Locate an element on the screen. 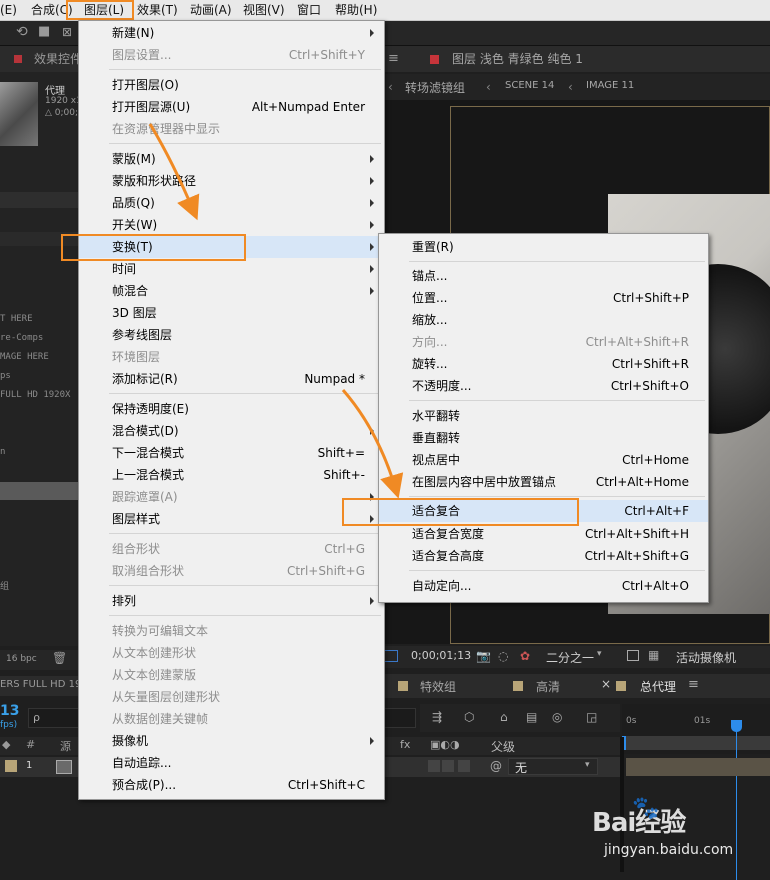 This screenshot has width=770, height=880. arrow-to-transform is located at coordinates (174, 172).